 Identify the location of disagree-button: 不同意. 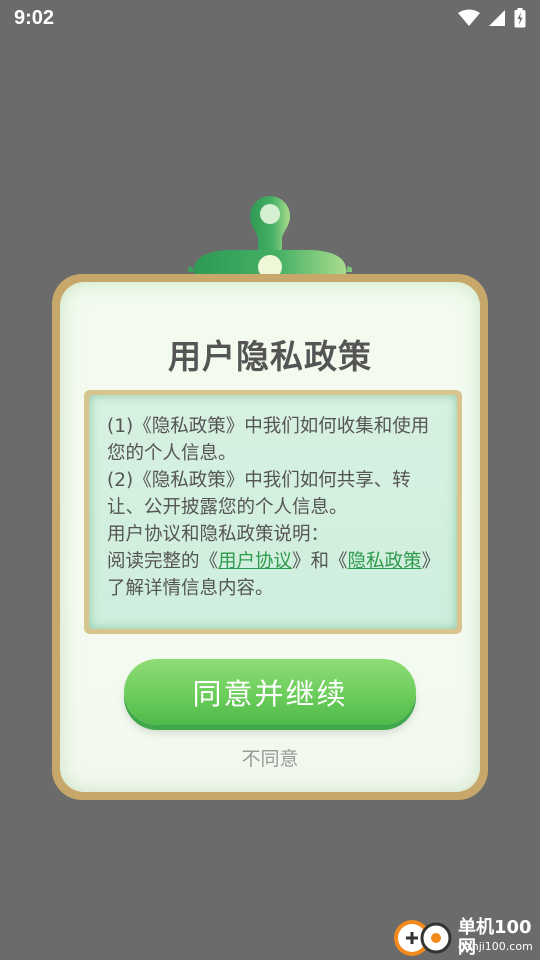
(270, 757).